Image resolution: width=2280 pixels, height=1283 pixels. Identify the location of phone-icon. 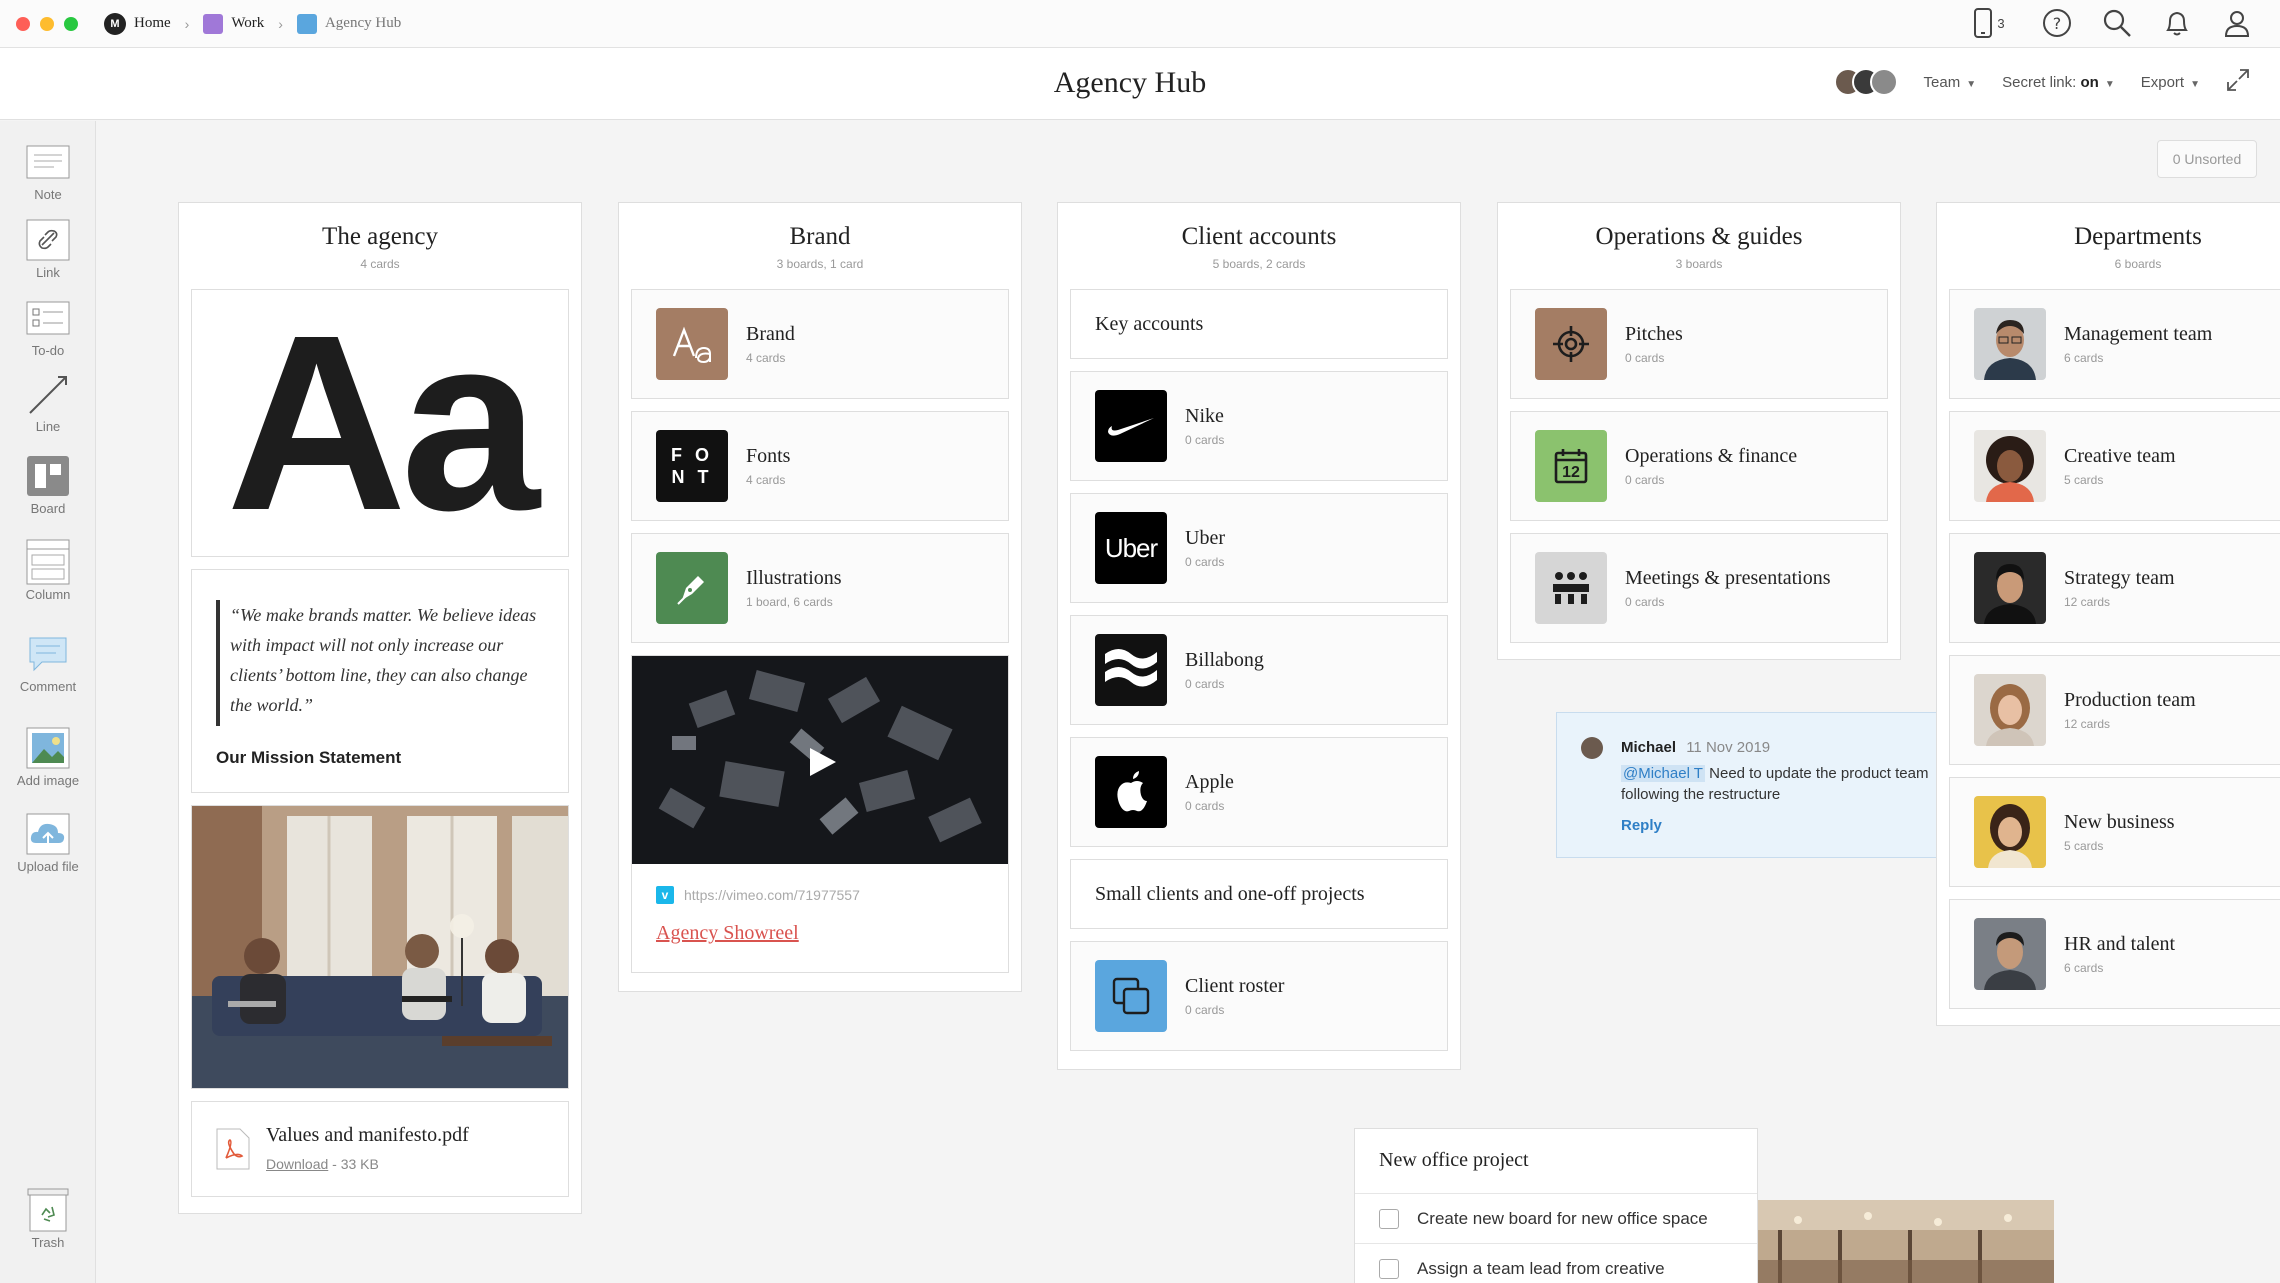
(1983, 23).